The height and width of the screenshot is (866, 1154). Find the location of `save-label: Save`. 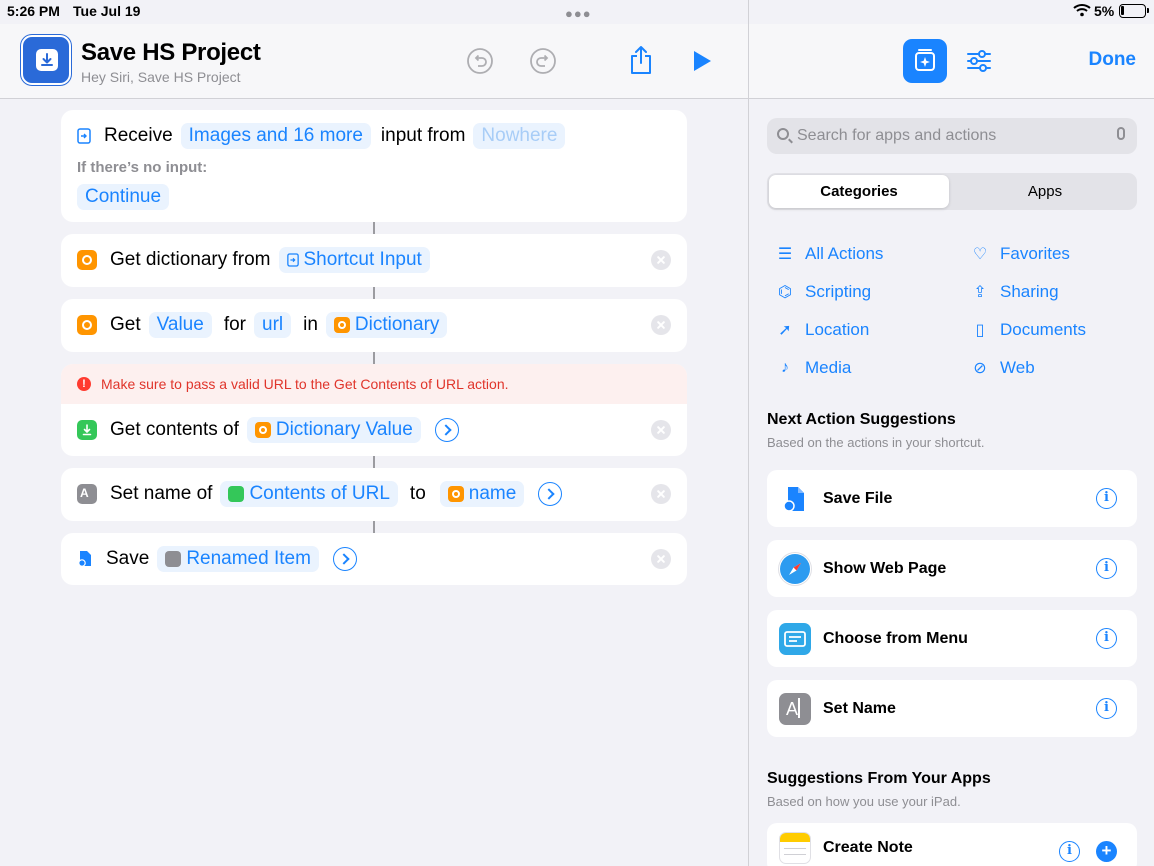

save-label: Save is located at coordinates (128, 558).